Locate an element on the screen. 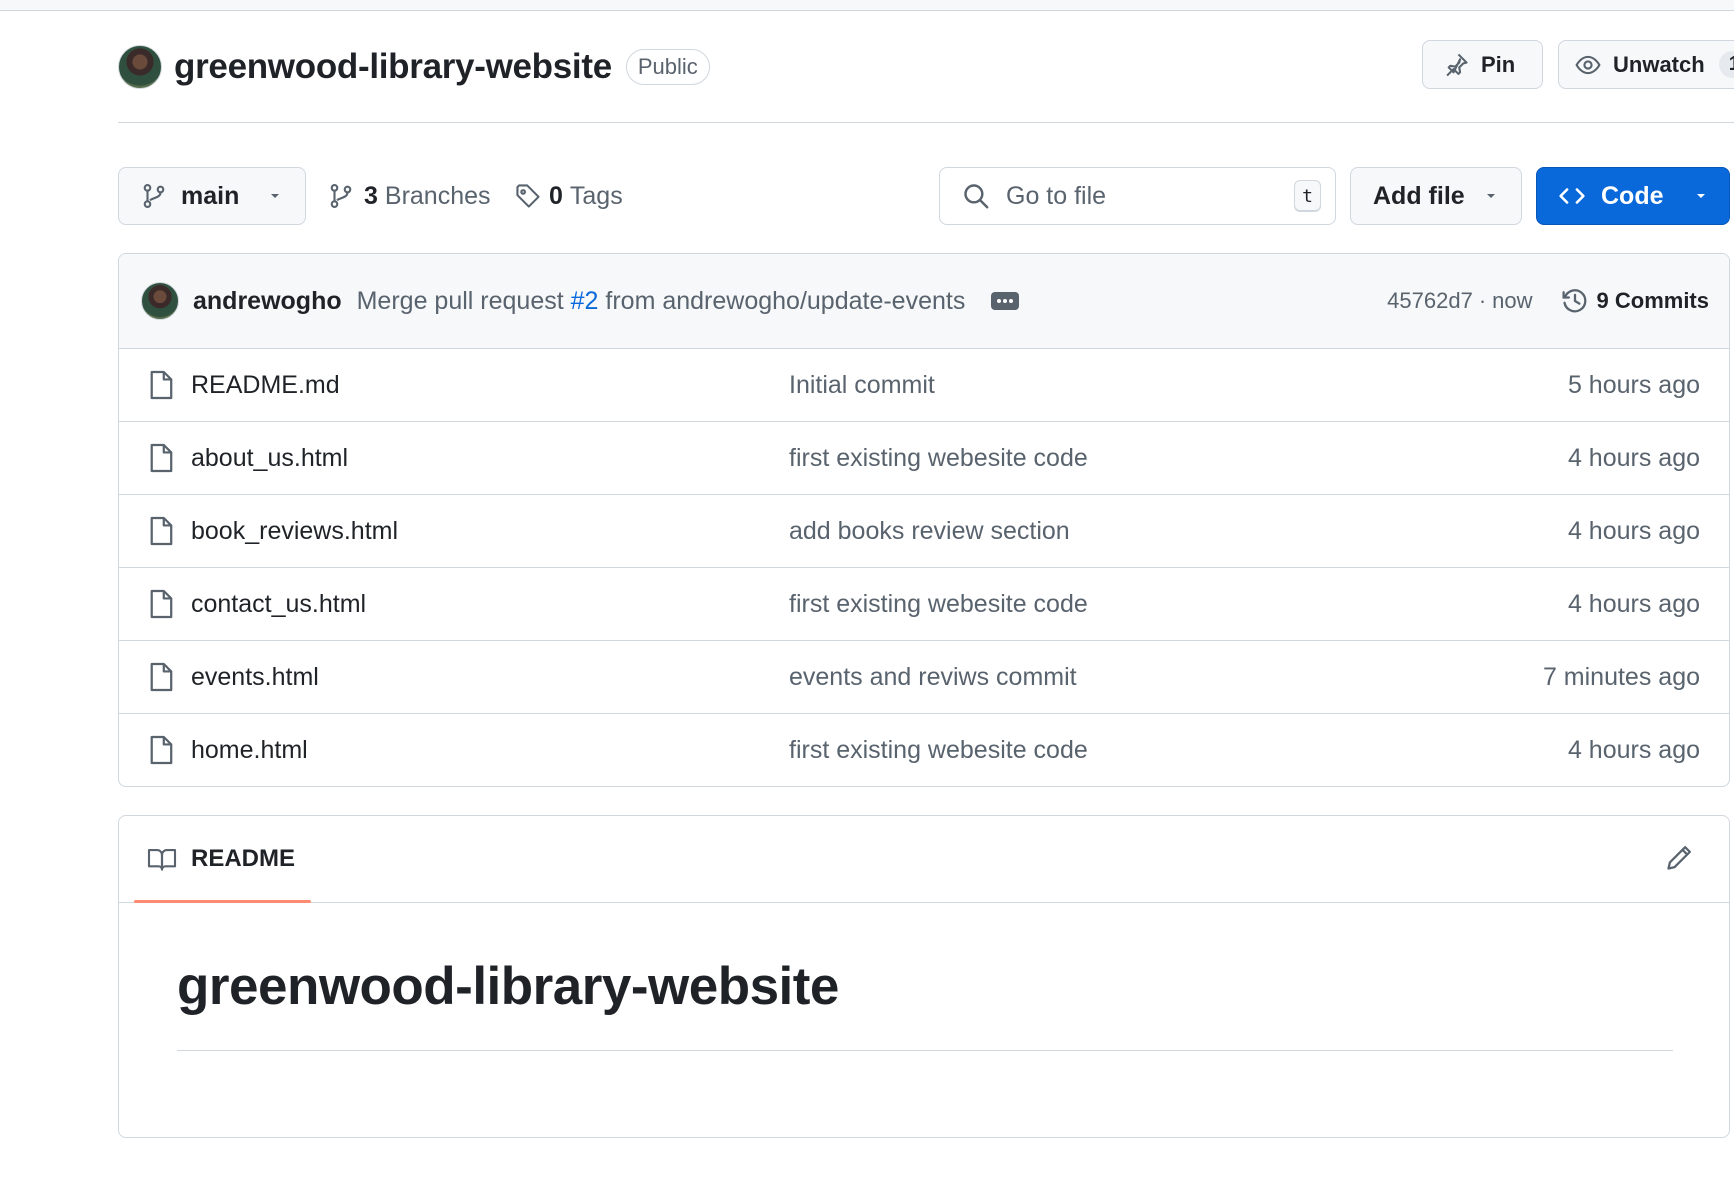 The width and height of the screenshot is (1734, 1186). search-placeholder: Go to file is located at coordinates (1056, 195).